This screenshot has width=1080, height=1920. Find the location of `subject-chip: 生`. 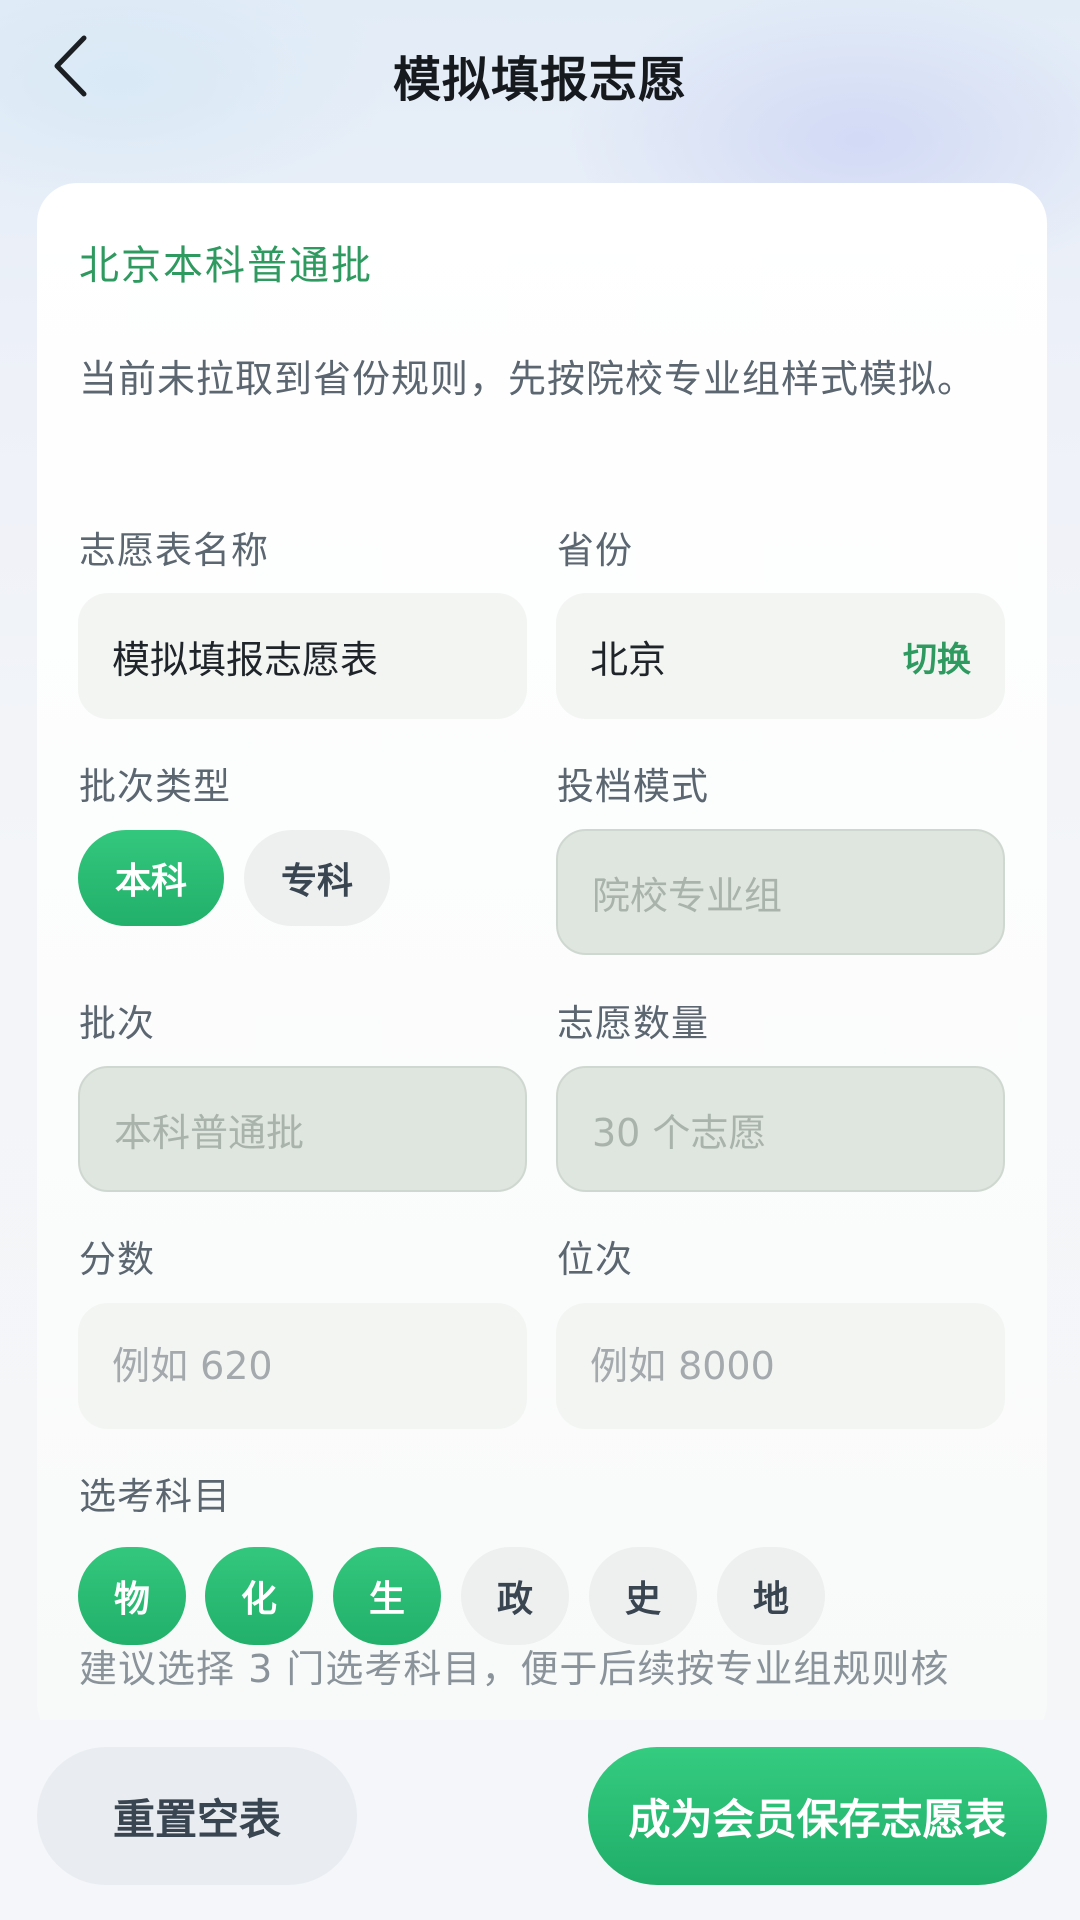

subject-chip: 生 is located at coordinates (387, 1596).